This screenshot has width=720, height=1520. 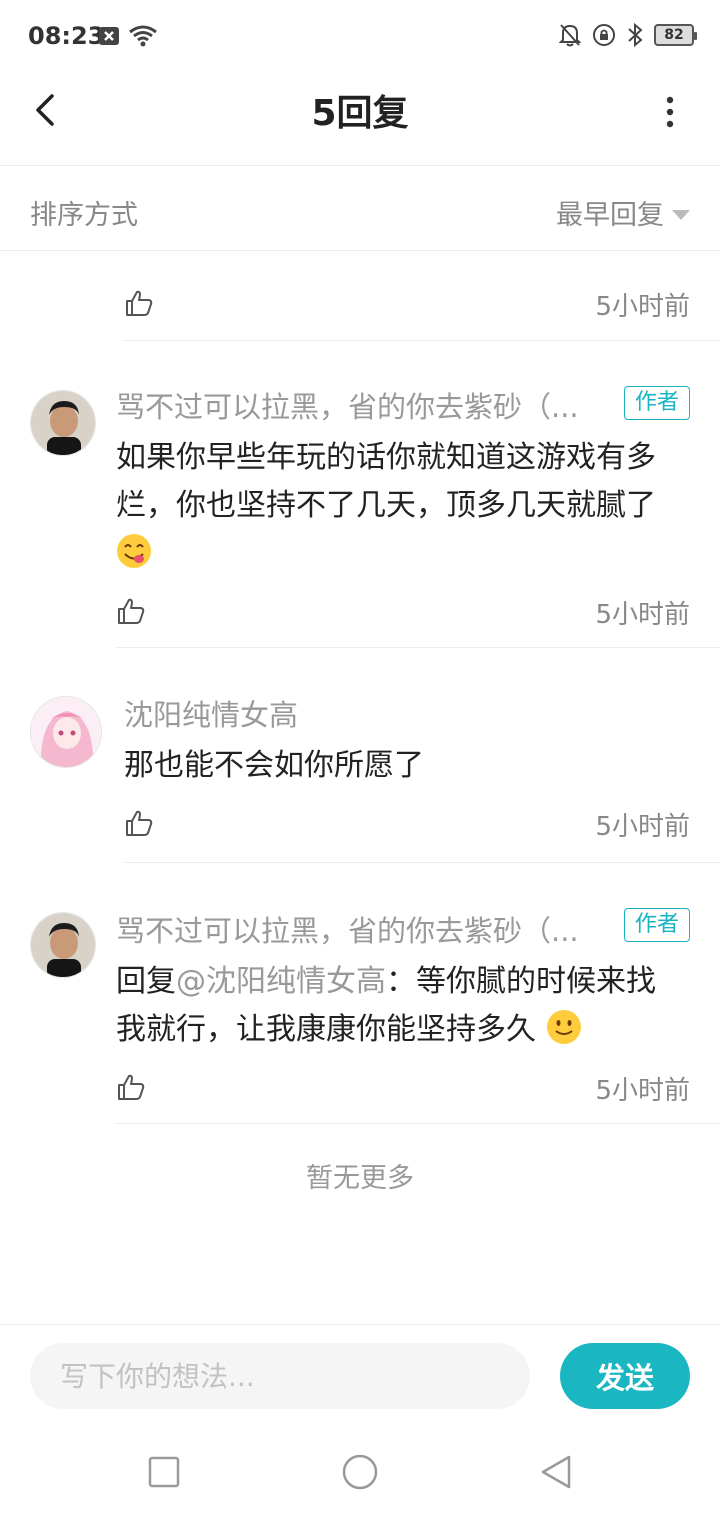 I want to click on close-box-icon, so click(x=109, y=36).